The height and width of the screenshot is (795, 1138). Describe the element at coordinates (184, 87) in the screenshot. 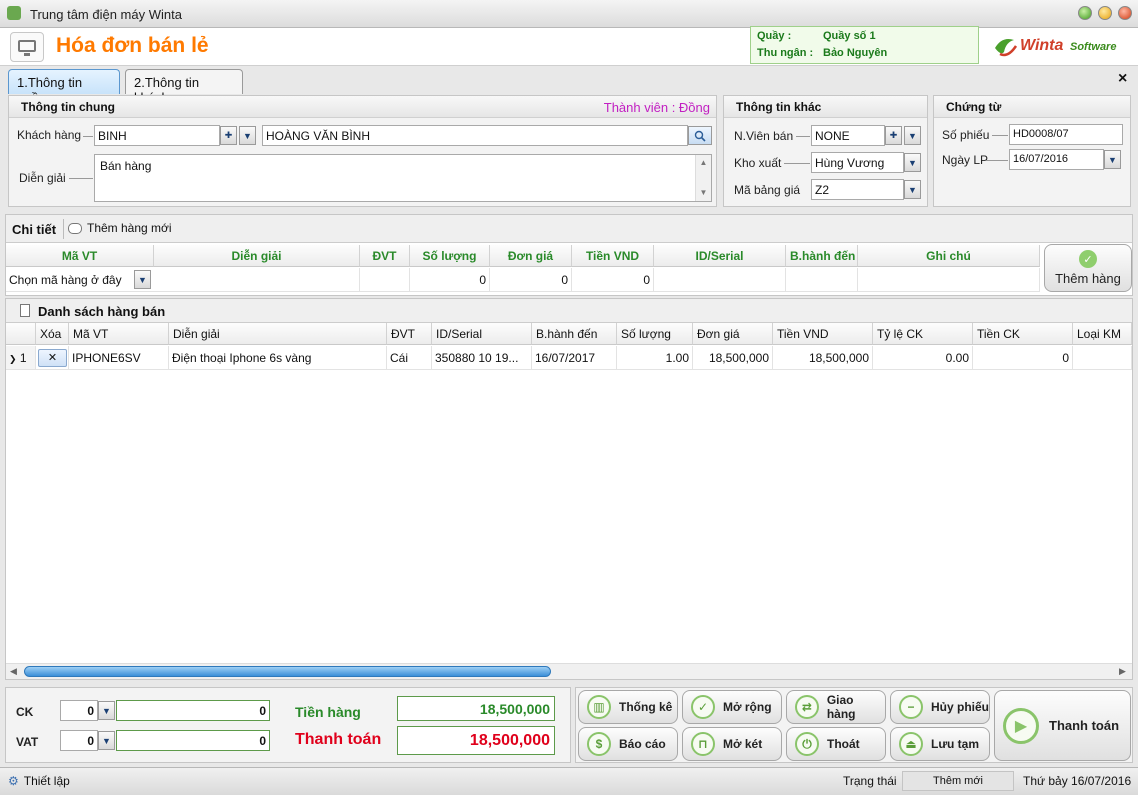

I see `tab-customer-info: 2.Thông tin khách` at that location.